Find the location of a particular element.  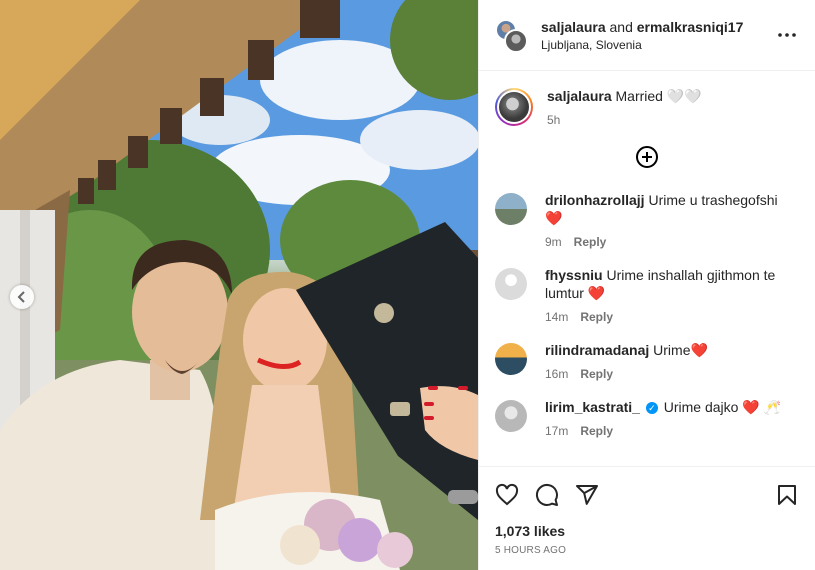

timestamp: 5h is located at coordinates (553, 120).